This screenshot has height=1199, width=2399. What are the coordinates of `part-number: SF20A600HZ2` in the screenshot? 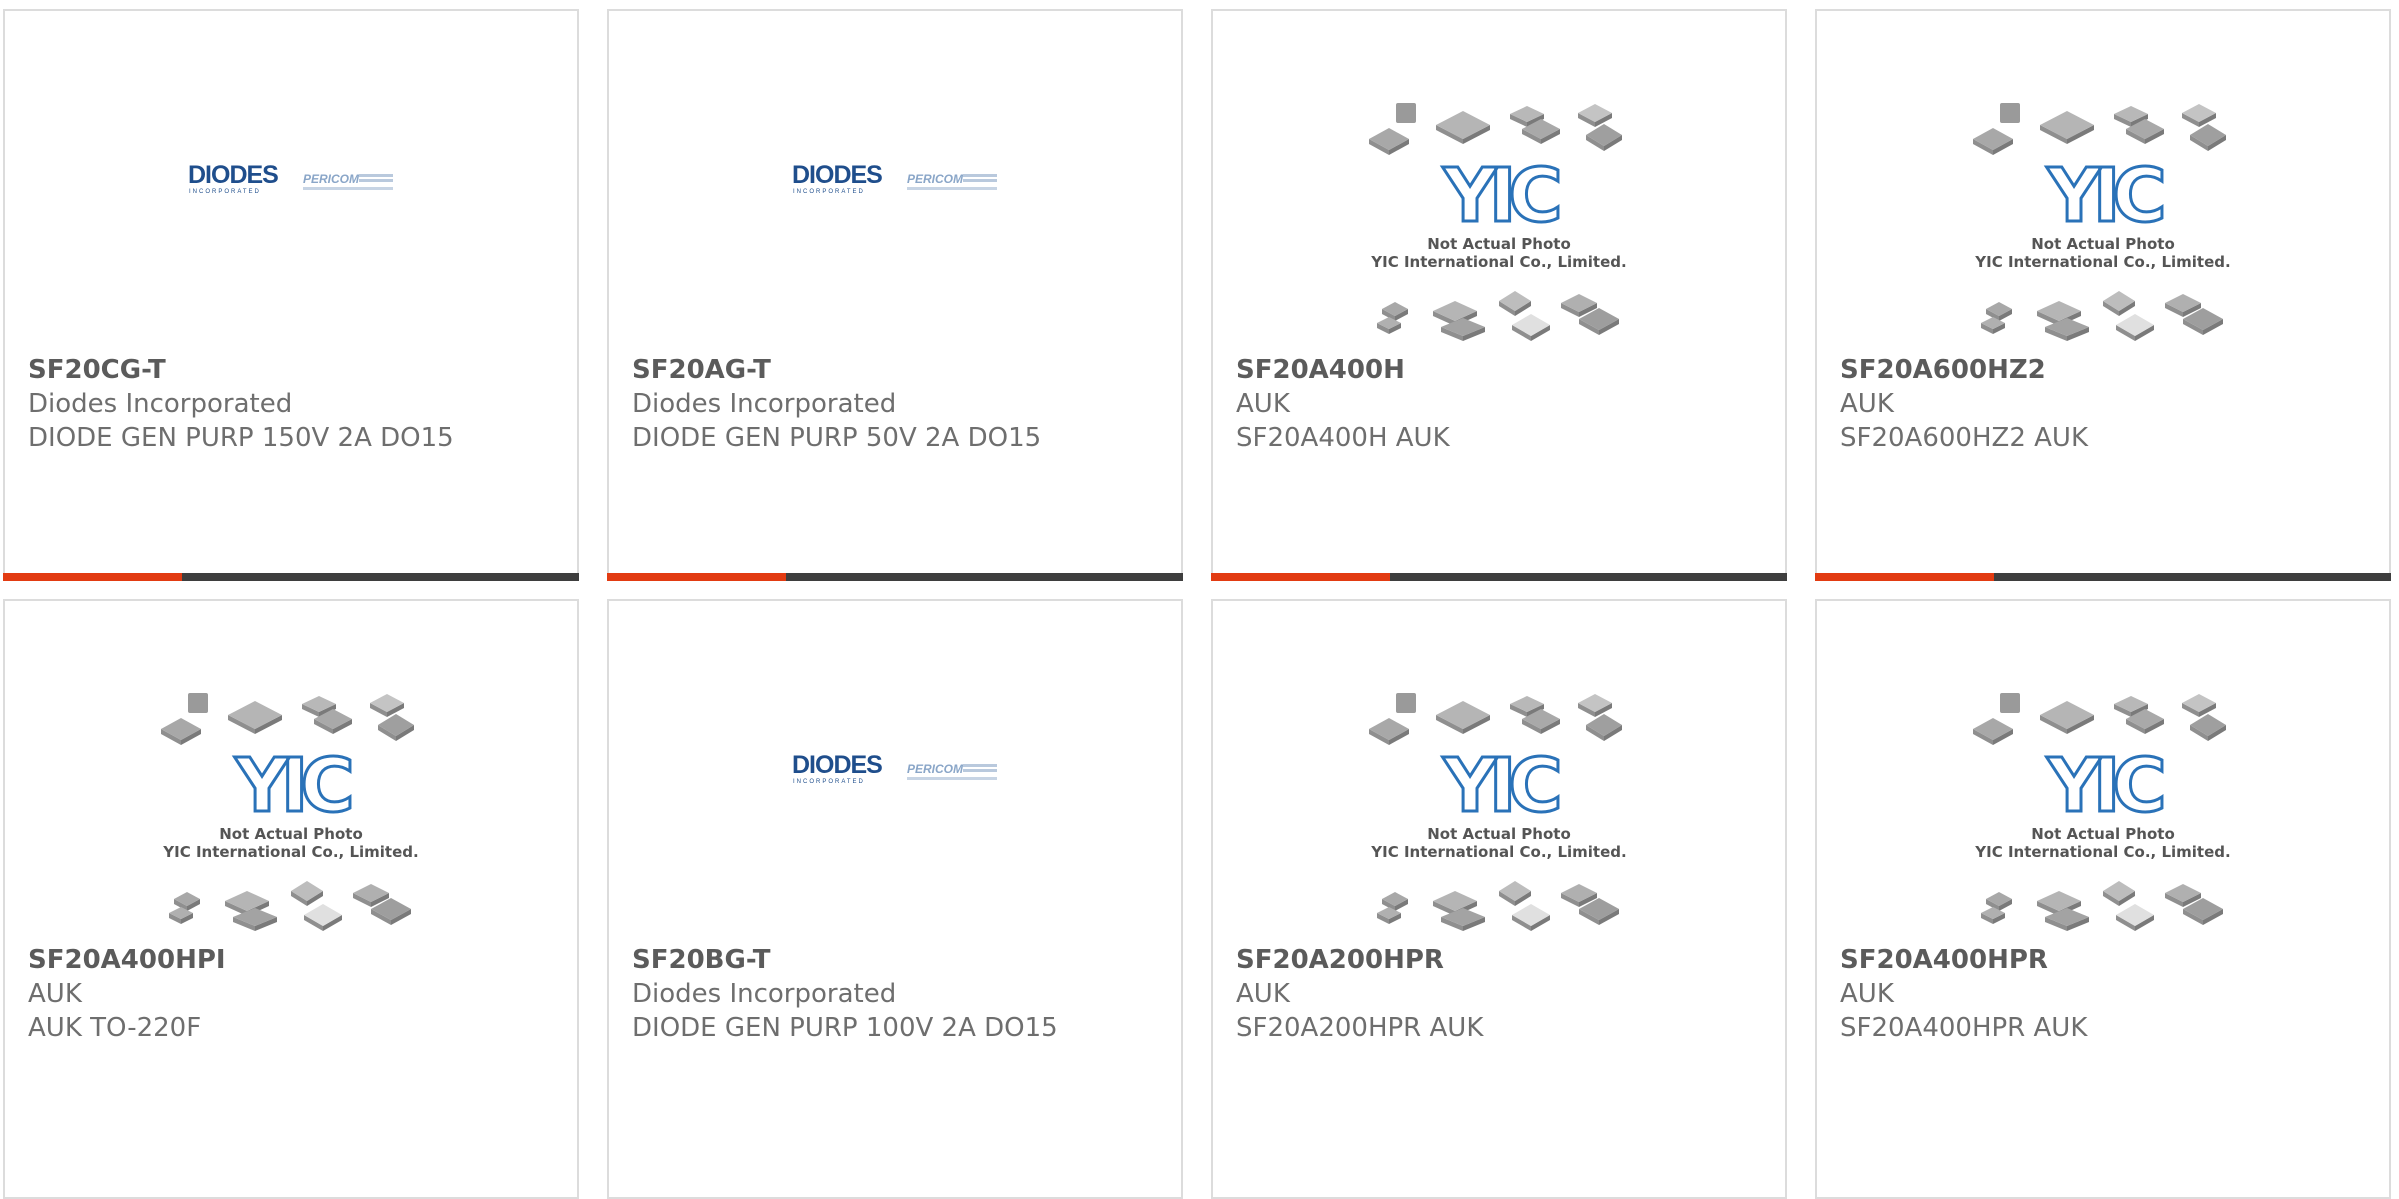 It's located at (2109, 370).